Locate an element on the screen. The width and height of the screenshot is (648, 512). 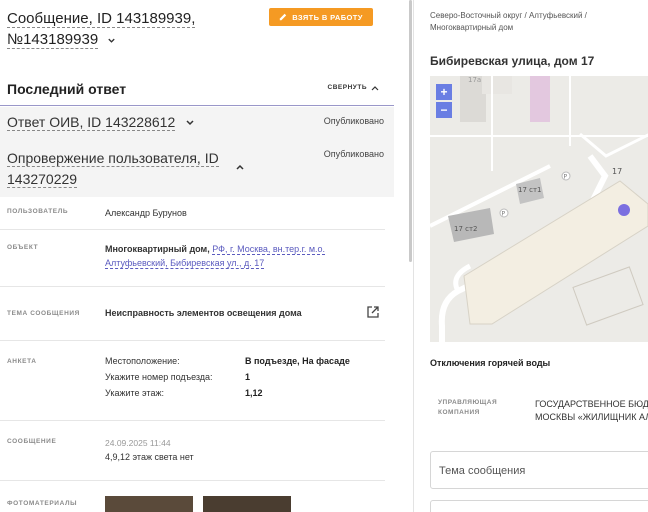
object-type: Многоквартирный дом, is located at coordinates (157, 249).